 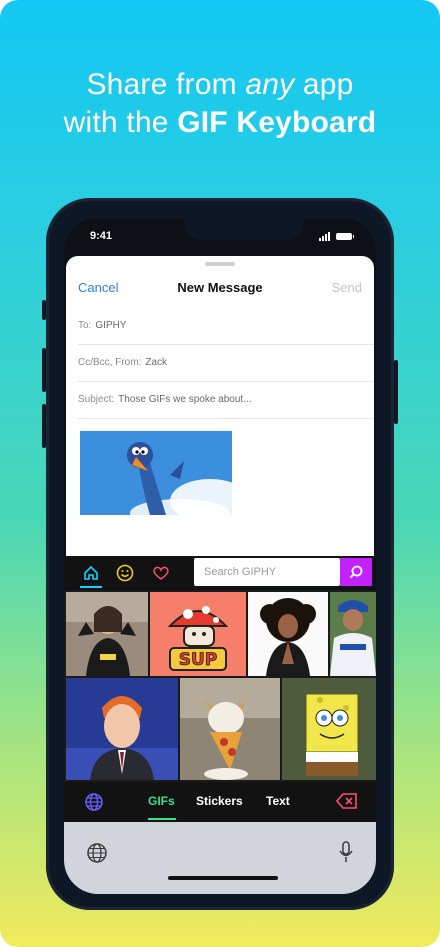 What do you see at coordinates (161, 573) in the screenshot?
I see `heart-icon` at bounding box center [161, 573].